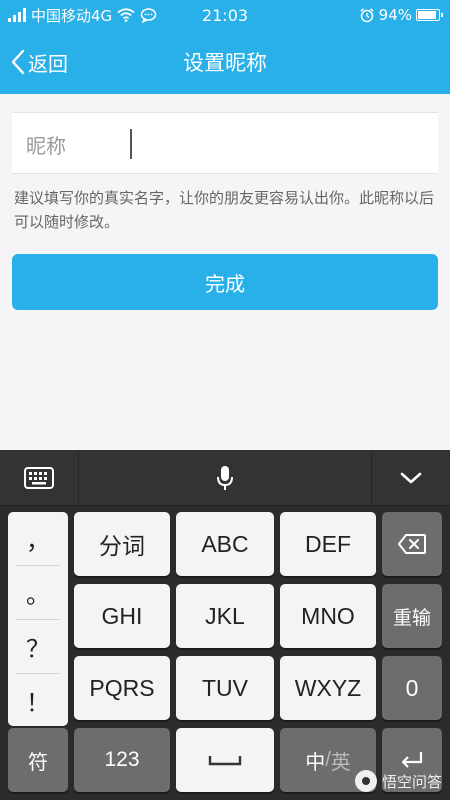  I want to click on punct-exclaim-key: ！, so click(38, 700).